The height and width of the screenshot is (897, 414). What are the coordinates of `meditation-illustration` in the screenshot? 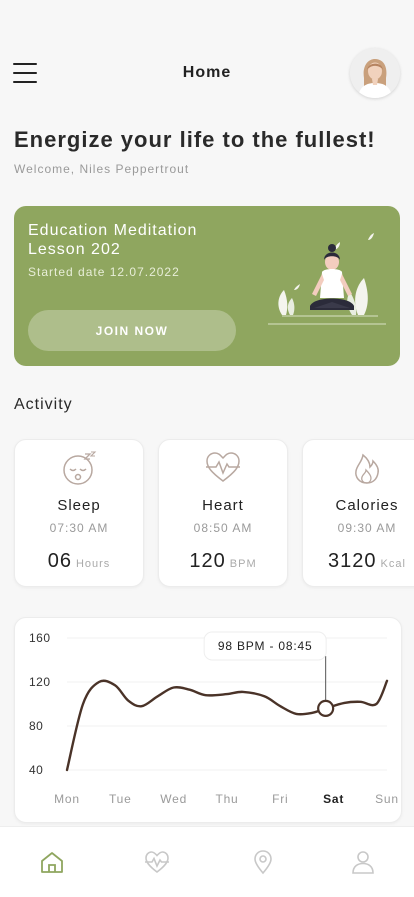 It's located at (327, 279).